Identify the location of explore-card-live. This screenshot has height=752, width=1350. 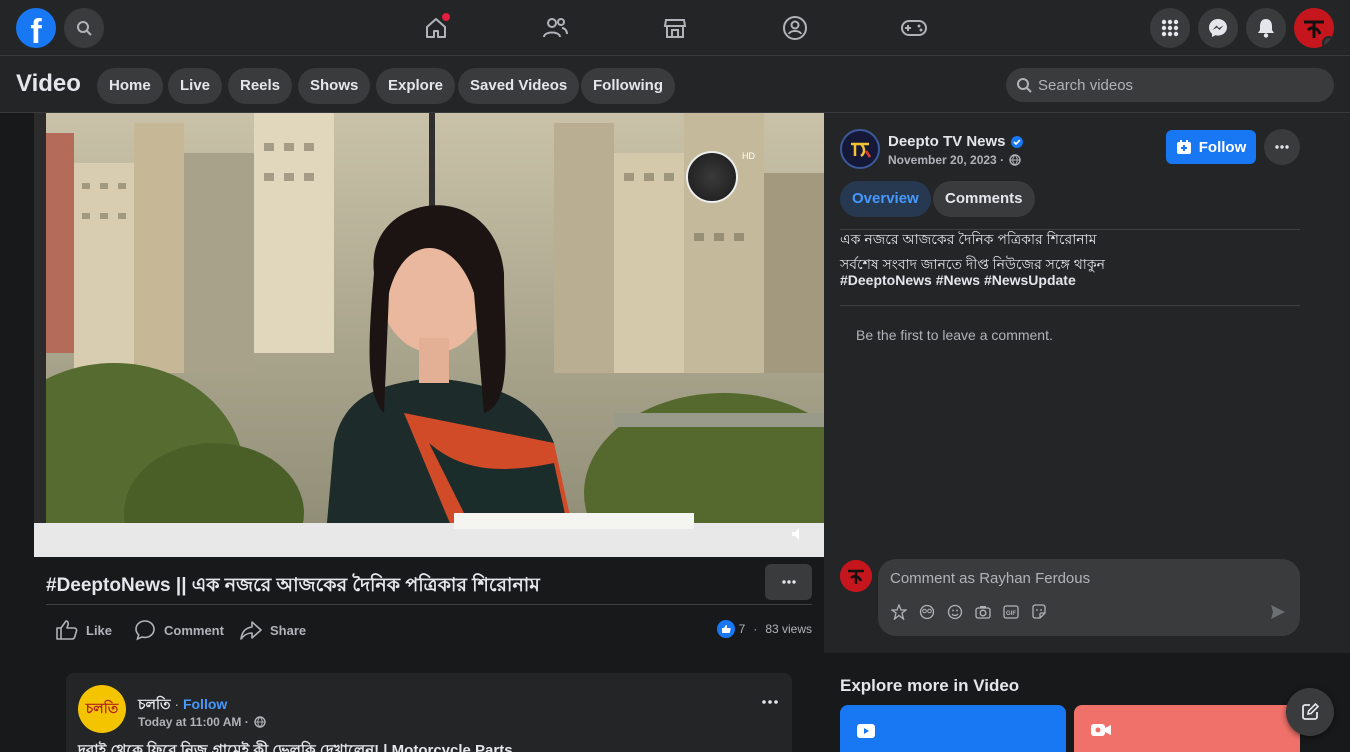
(1187, 728).